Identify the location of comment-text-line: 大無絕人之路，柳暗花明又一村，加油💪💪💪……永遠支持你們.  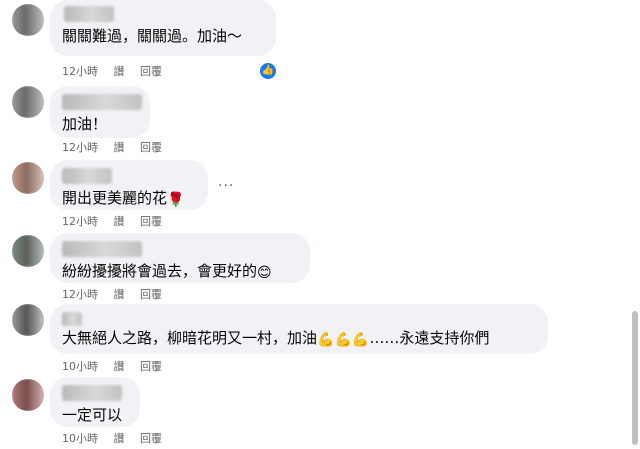
(299, 339).